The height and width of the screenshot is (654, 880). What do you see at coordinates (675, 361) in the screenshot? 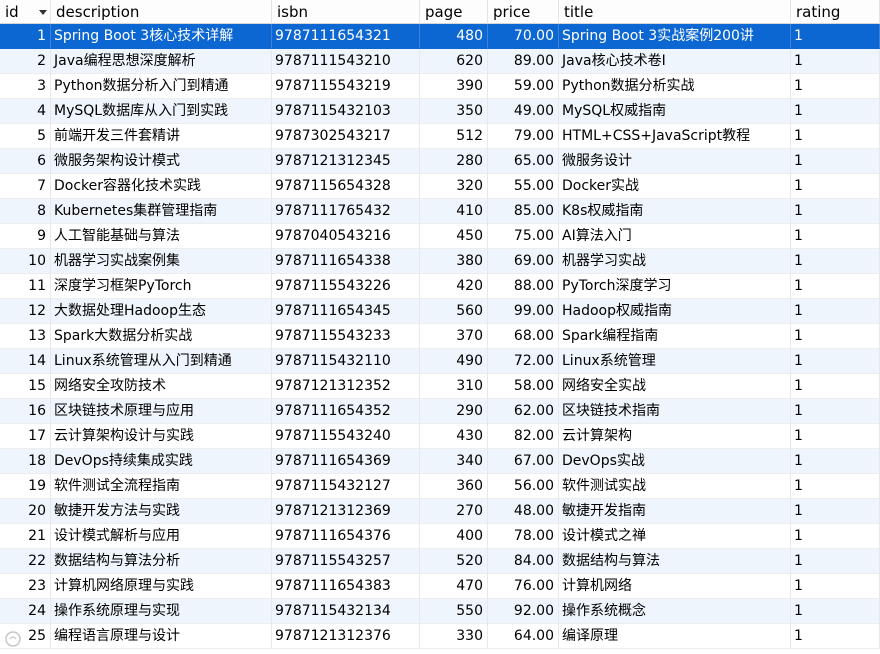
I see `cell-title: Linux系统管理` at bounding box center [675, 361].